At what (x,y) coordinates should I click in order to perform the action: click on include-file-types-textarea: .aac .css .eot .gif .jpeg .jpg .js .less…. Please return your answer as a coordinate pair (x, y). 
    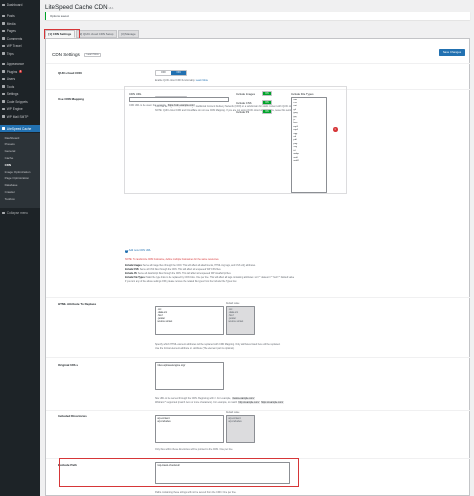
    Looking at the image, I should click on (309, 145).